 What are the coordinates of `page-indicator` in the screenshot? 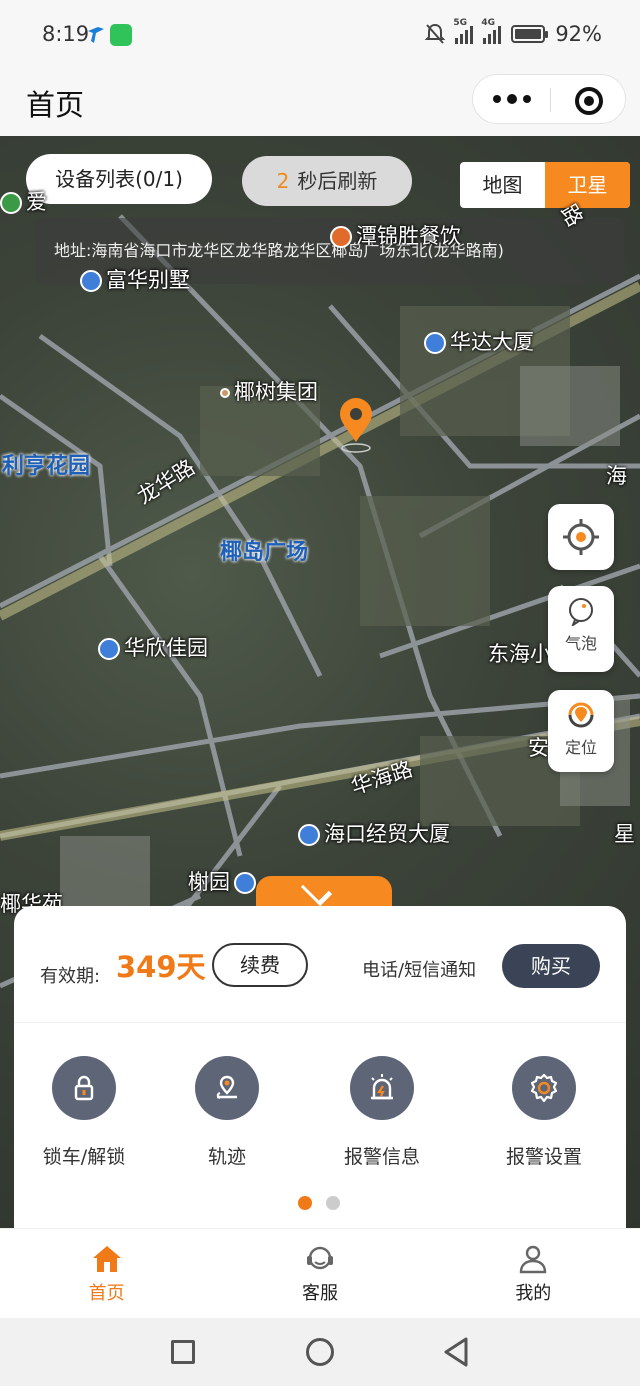 It's located at (319, 1203).